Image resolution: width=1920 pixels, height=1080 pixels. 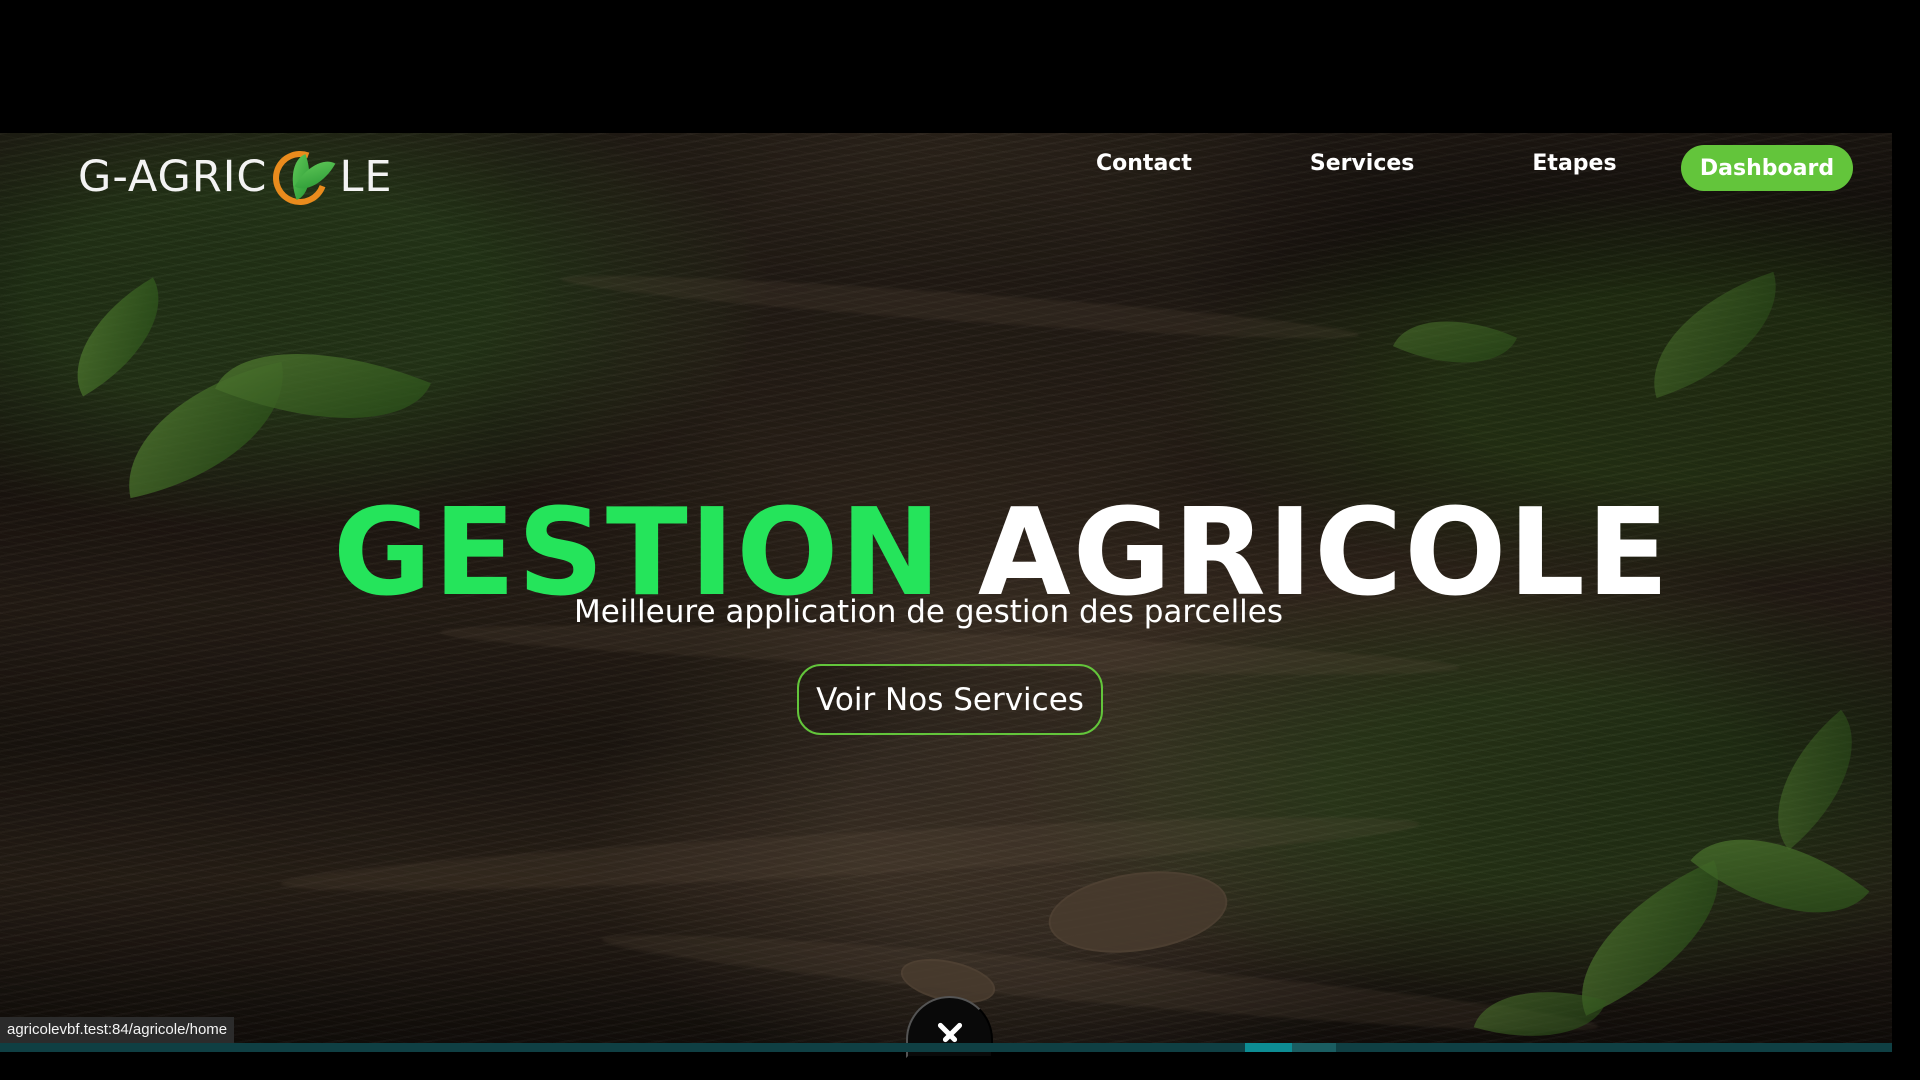 I want to click on bottom-progress-accent-secondary, so click(x=1314, y=1047).